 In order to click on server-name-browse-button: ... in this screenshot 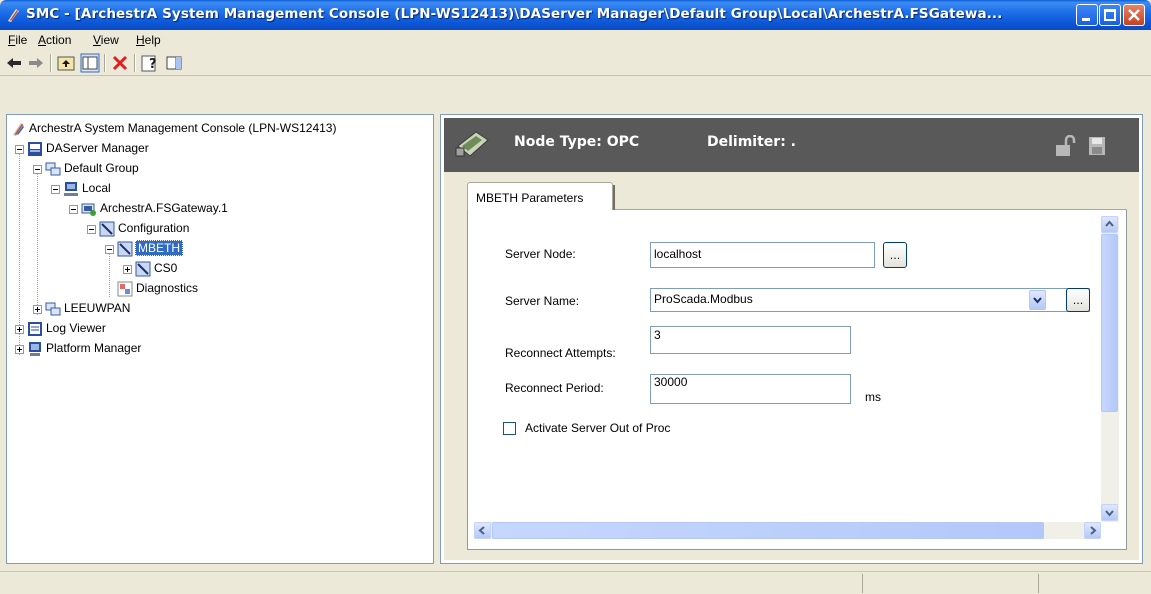, I will do `click(1078, 300)`.